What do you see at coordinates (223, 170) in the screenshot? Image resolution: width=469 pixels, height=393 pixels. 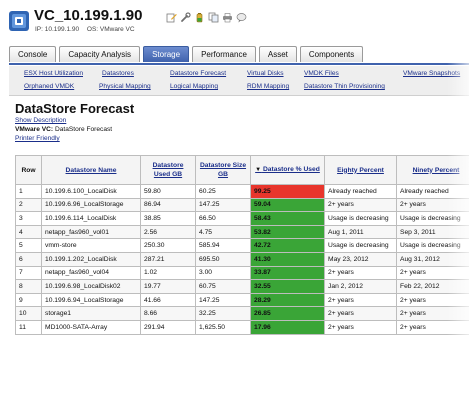 I see `col-header-size-gb: Datastore Size GB` at bounding box center [223, 170].